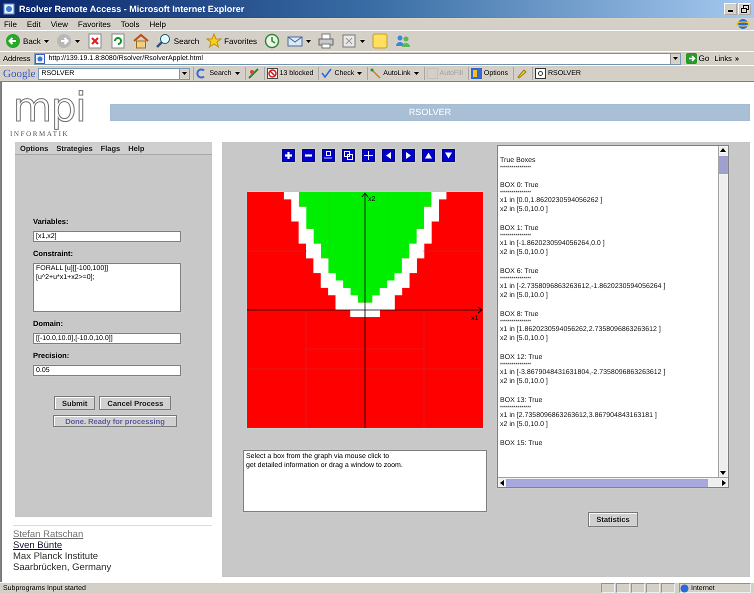 The width and height of the screenshot is (754, 593). I want to click on menu-item: Tools, so click(130, 24).